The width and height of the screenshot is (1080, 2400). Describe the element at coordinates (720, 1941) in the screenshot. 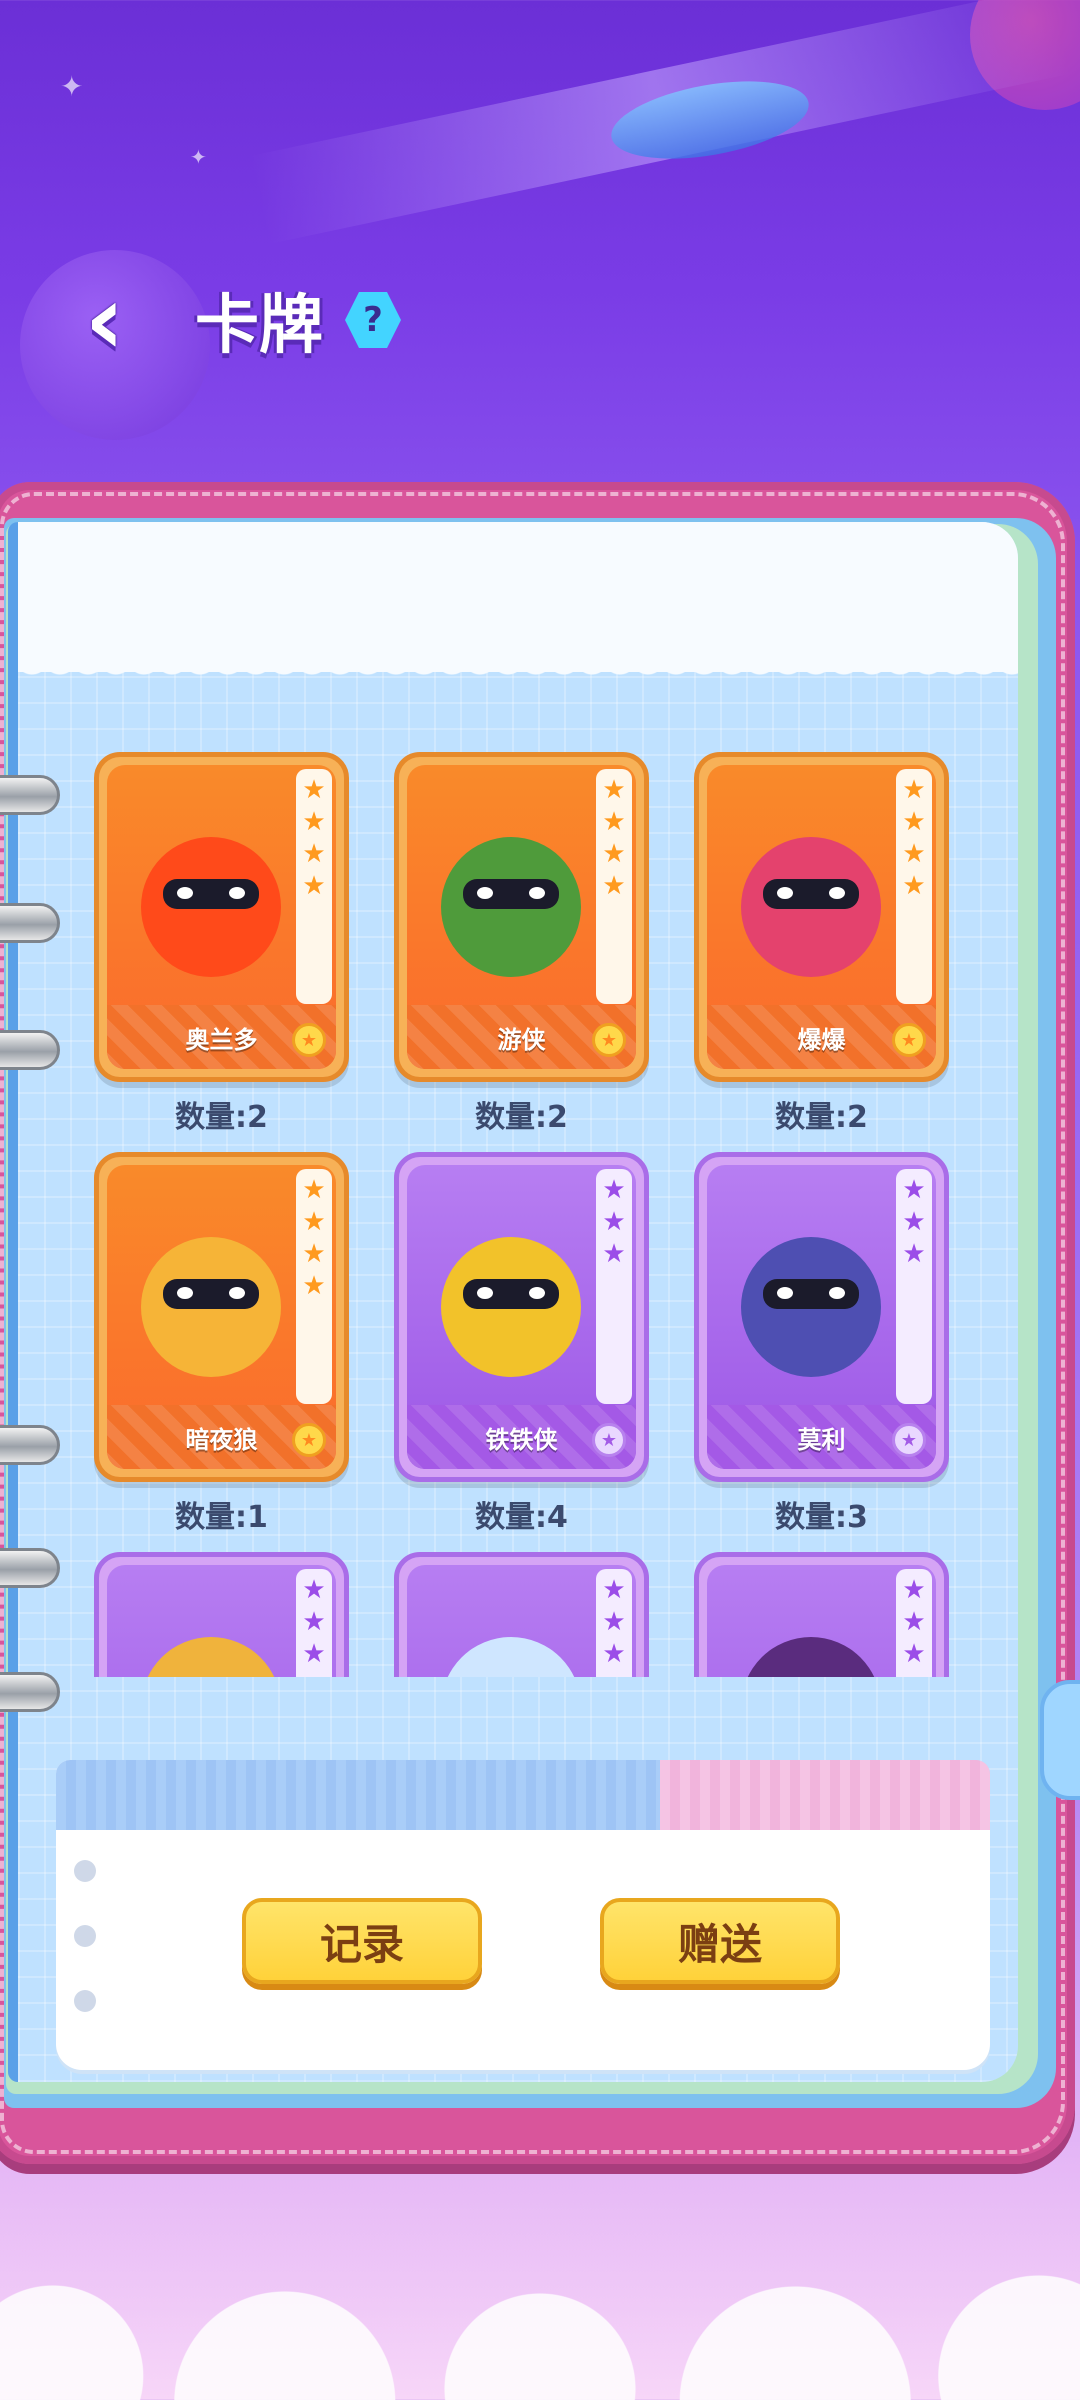

I see `gift-button: 赠送` at that location.